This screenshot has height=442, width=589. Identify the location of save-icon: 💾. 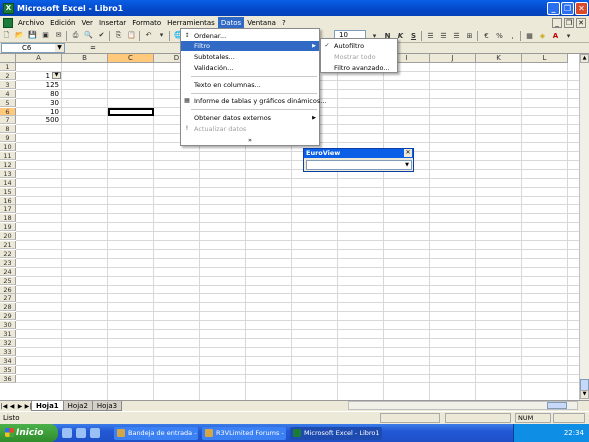
(32, 35).